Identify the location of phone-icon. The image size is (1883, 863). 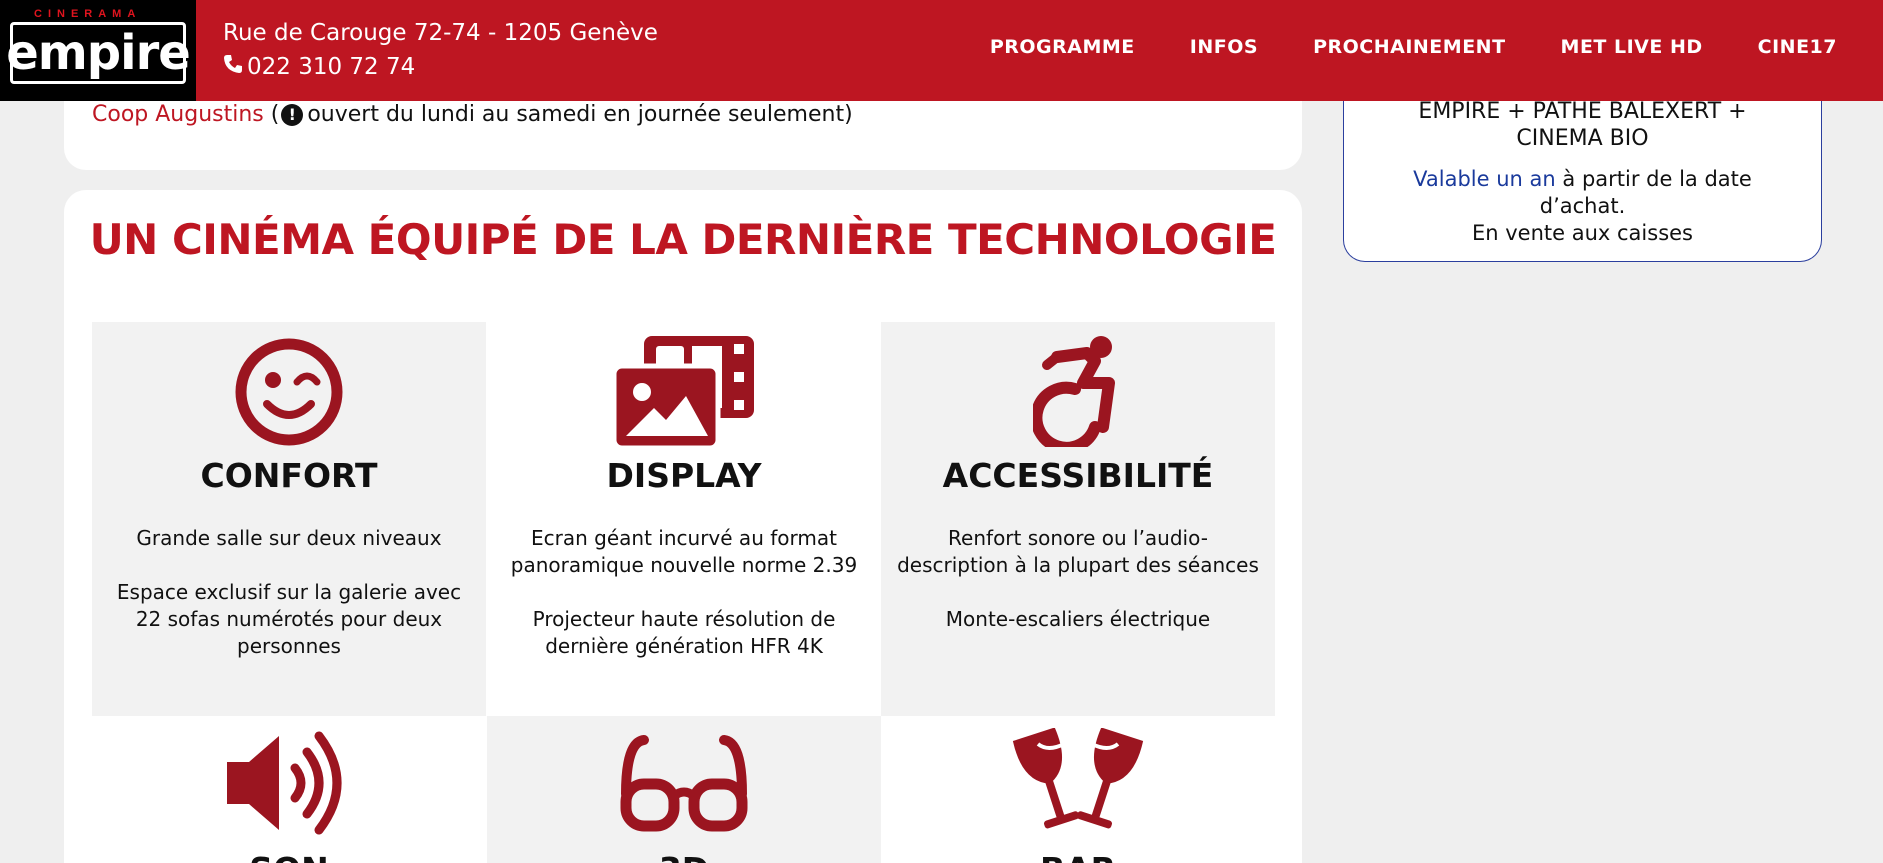
(233, 67).